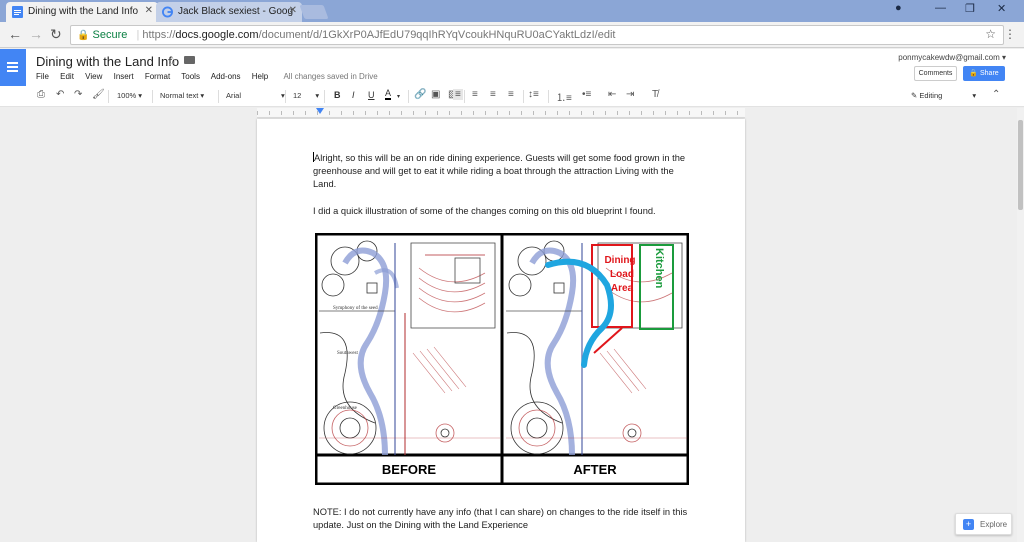 This screenshot has height=542, width=1024. Describe the element at coordinates (475, 94) in the screenshot. I see `align-center-icon: ≡` at that location.